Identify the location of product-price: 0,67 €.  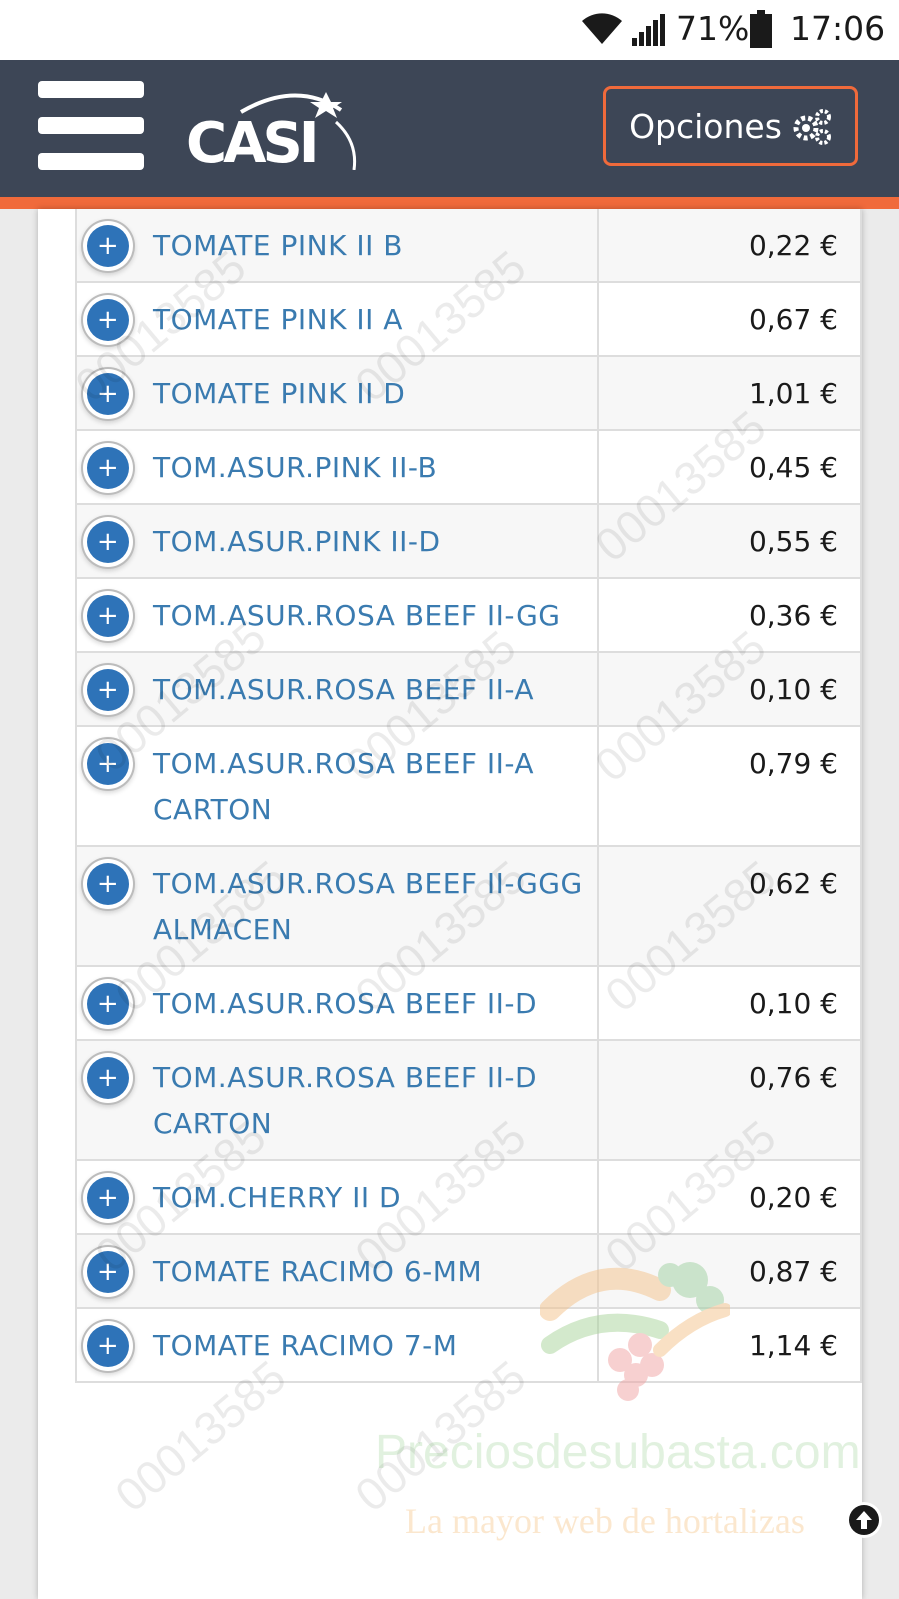
(793, 319).